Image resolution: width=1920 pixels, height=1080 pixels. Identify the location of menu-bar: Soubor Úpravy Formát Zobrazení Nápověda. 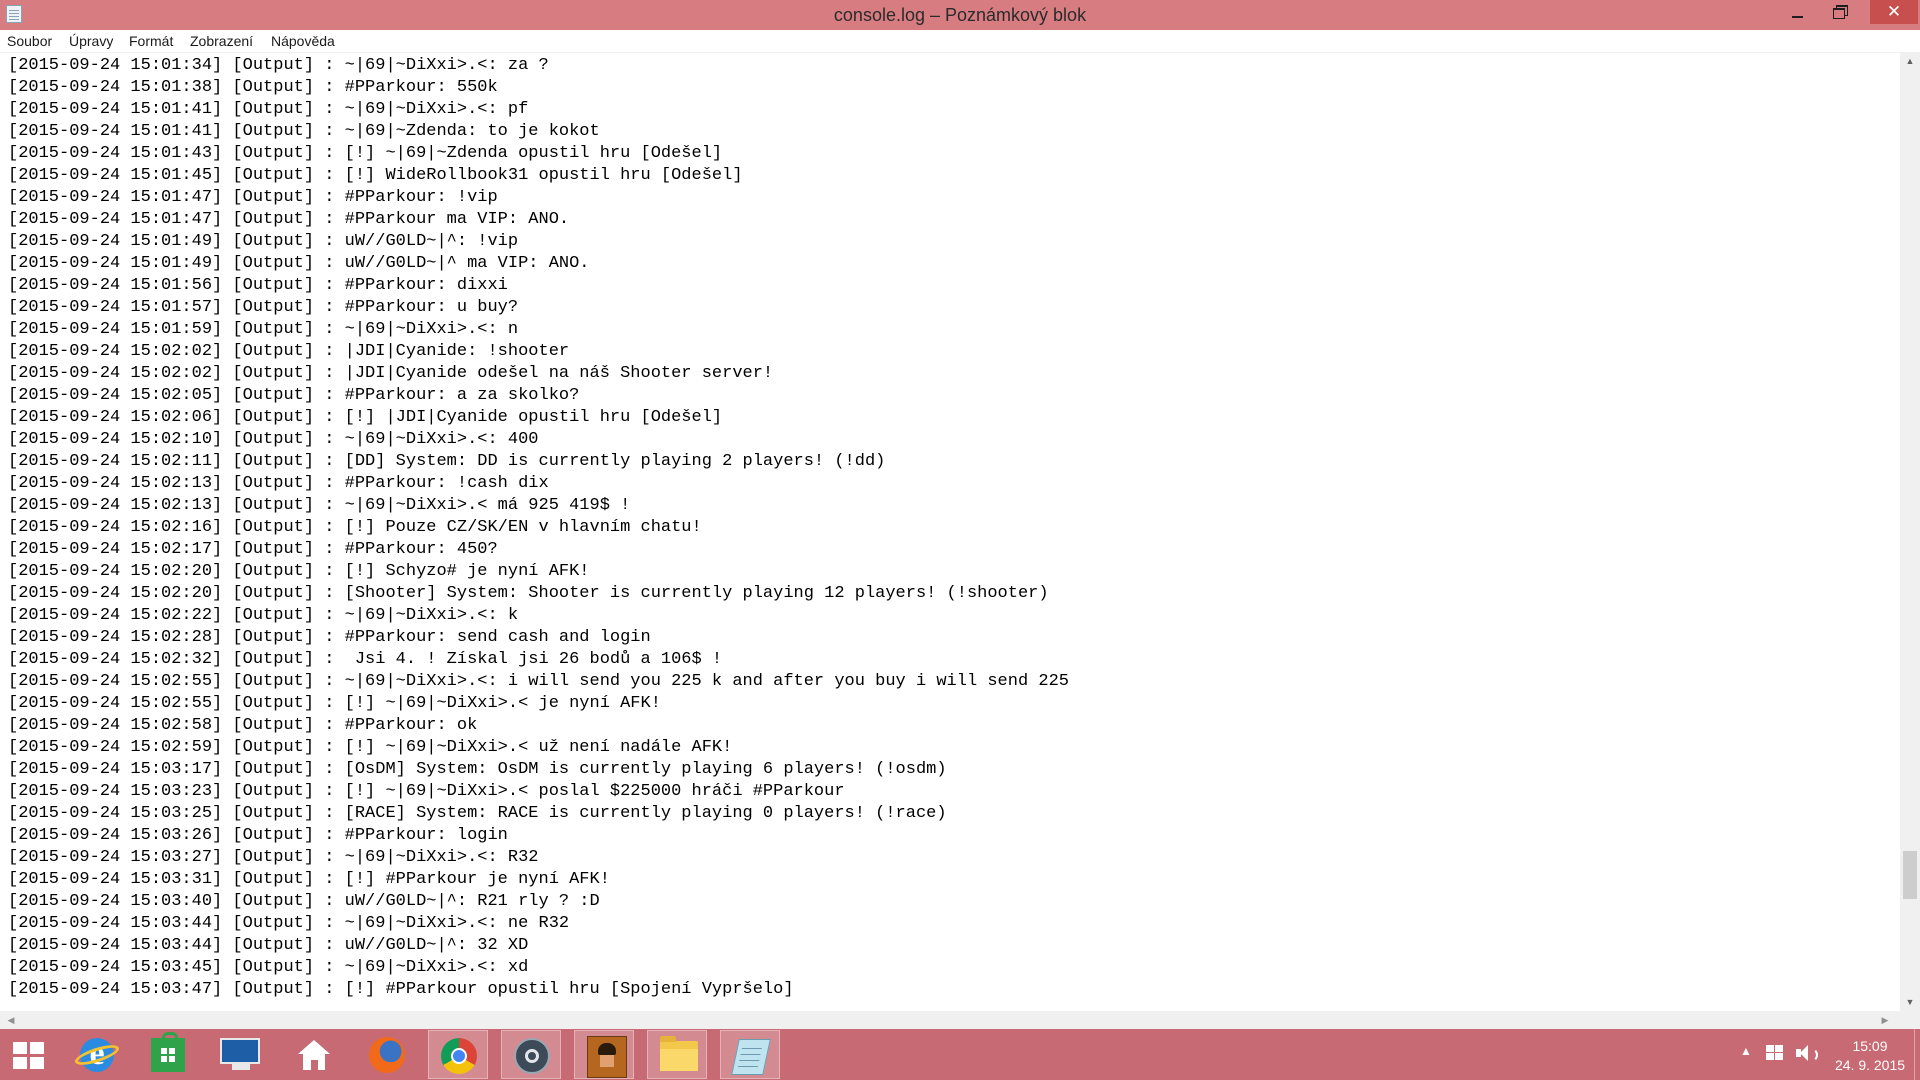
(960, 41).